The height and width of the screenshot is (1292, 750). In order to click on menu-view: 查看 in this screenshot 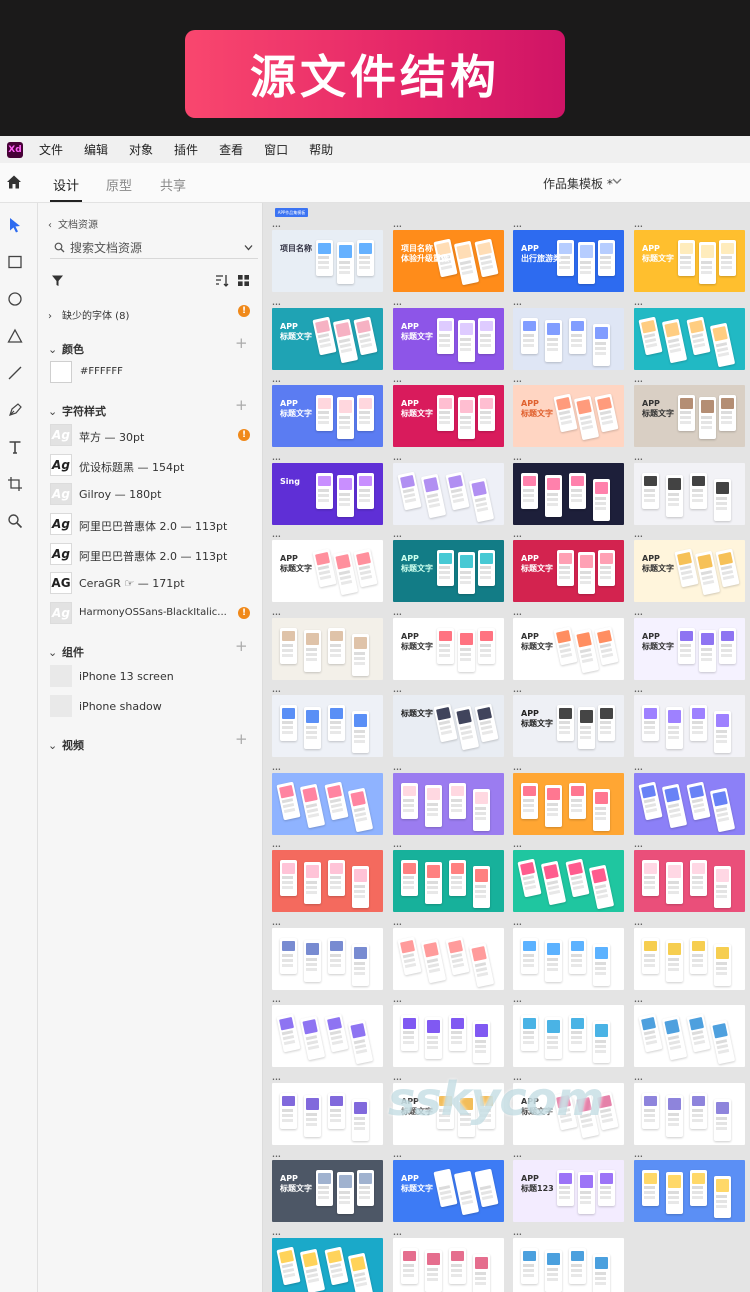, I will do `click(231, 149)`.